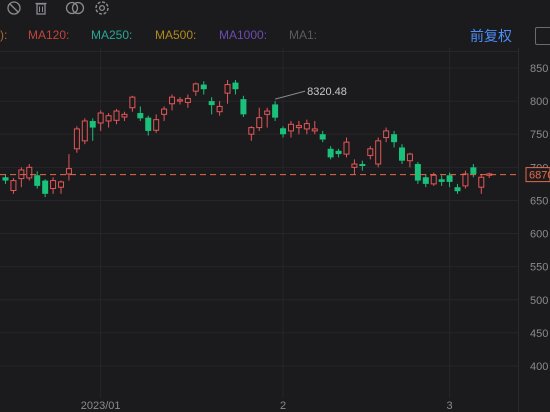 Image resolution: width=550 pixels, height=412 pixels. What do you see at coordinates (243, 35) in the screenshot?
I see `legend-ma1000: MA1000:` at bounding box center [243, 35].